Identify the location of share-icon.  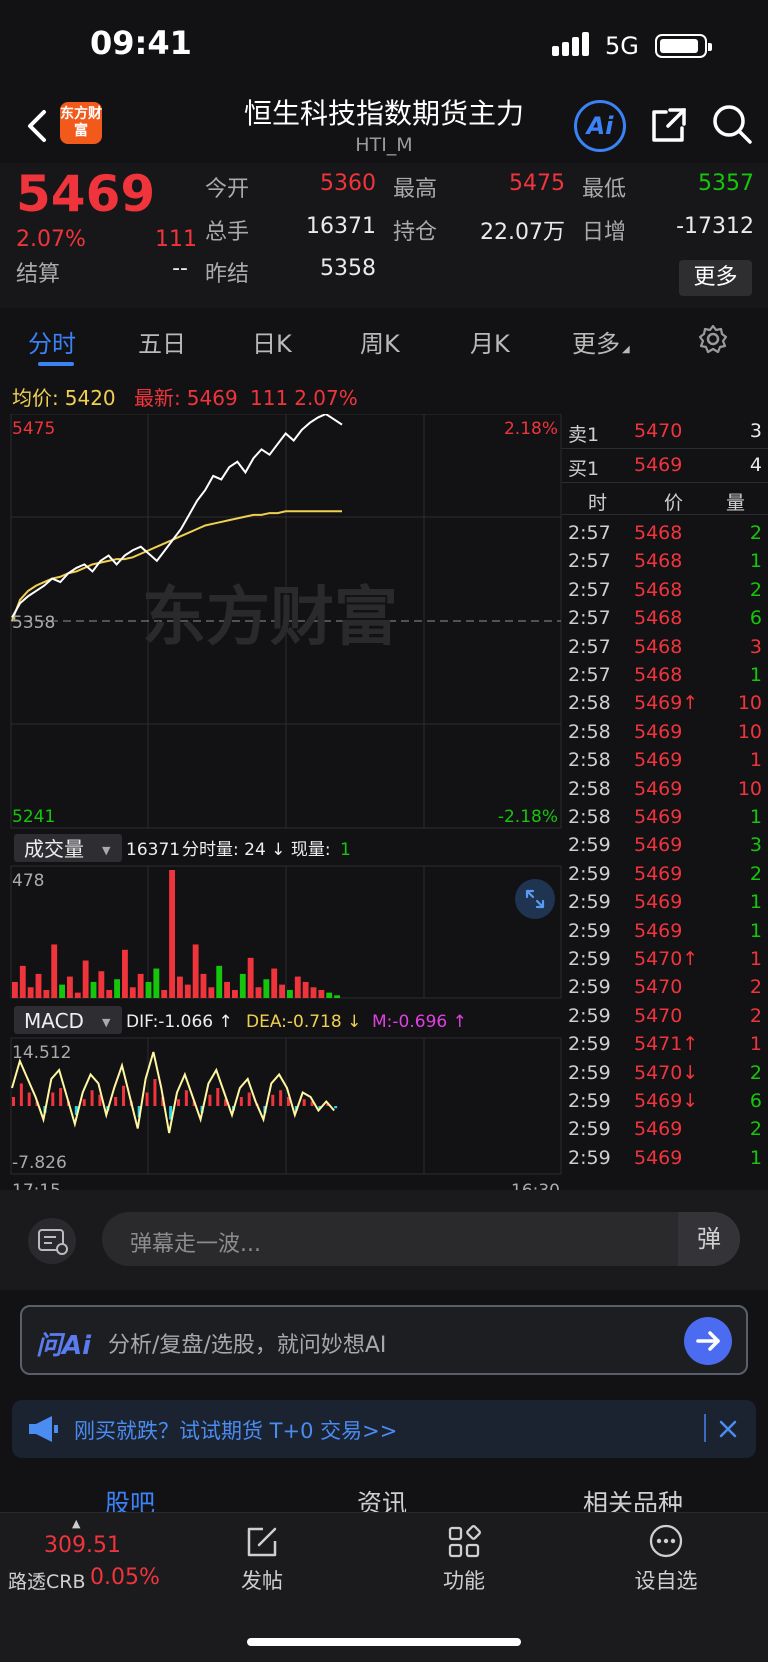
(669, 125).